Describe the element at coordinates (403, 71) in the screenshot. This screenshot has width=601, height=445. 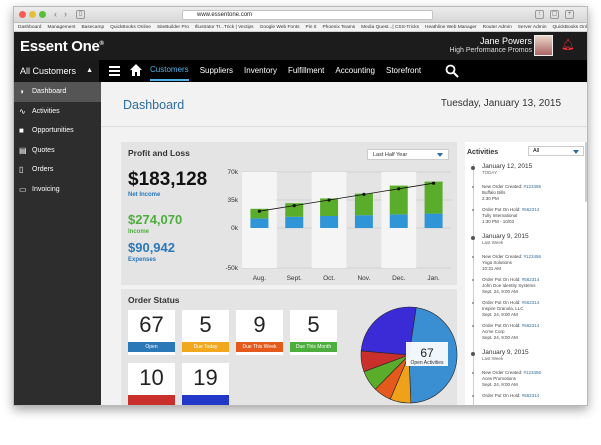
I see `nav-item-storefront: Storefront` at that location.